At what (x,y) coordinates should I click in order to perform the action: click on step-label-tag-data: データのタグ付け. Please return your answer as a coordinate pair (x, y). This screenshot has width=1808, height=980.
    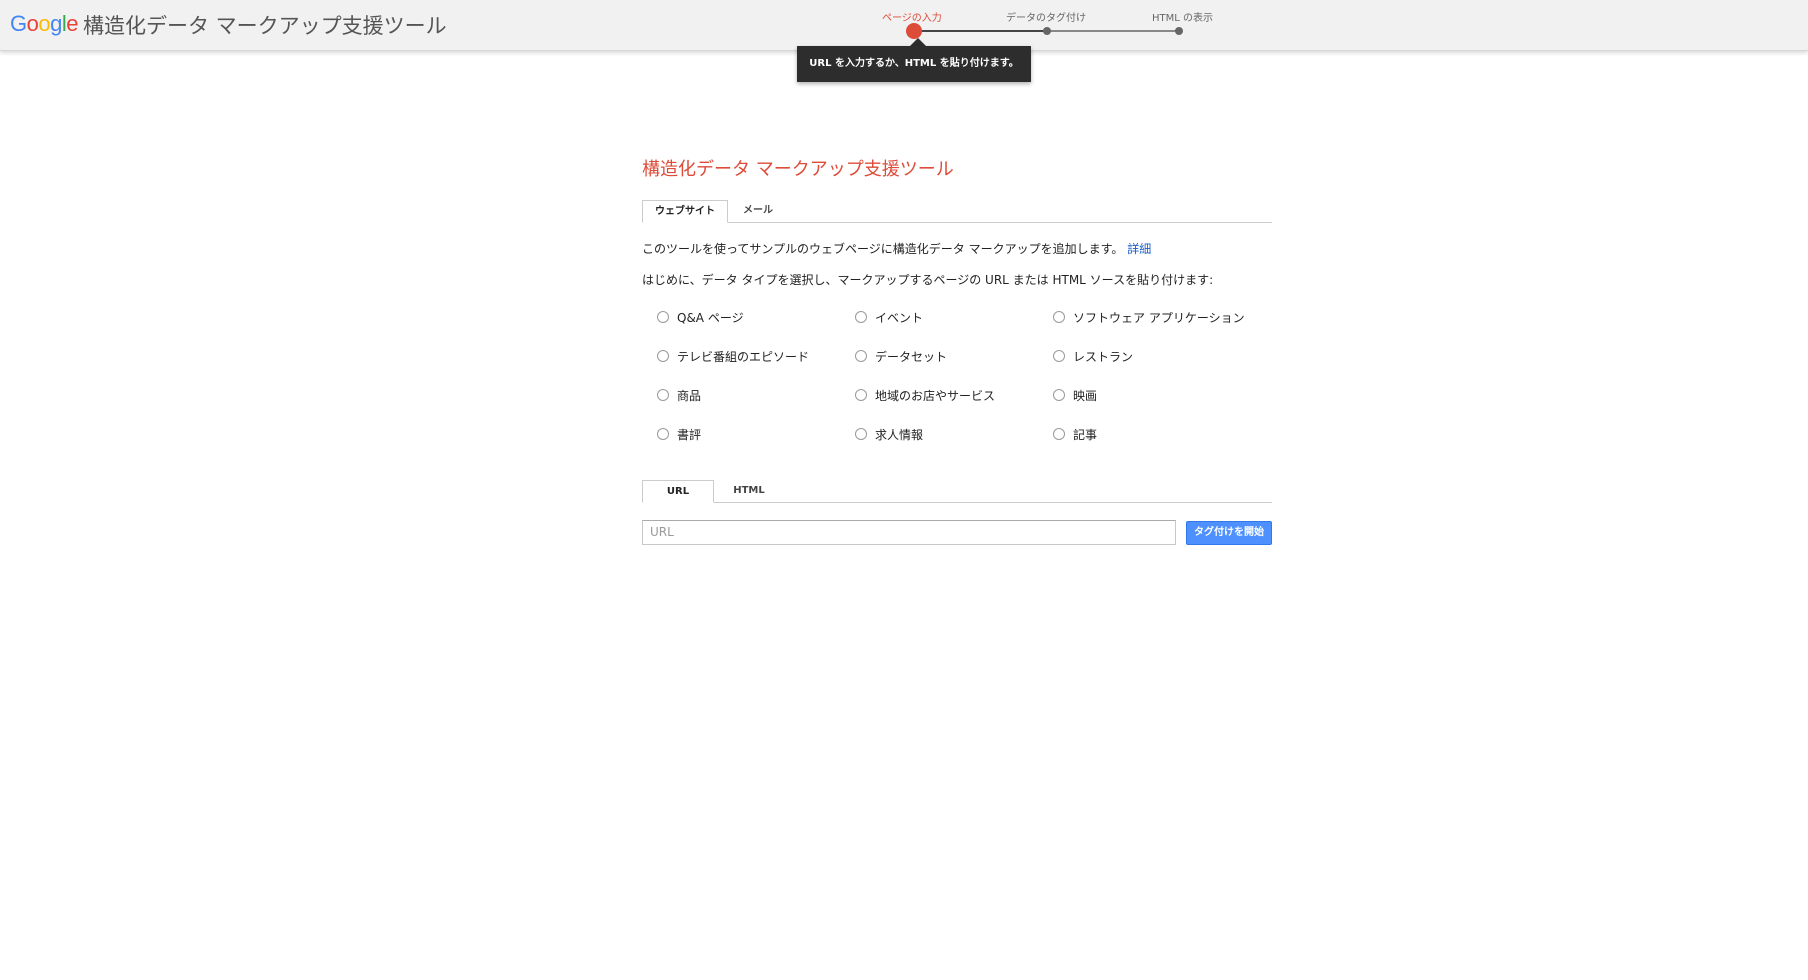
    Looking at the image, I should click on (1046, 18).